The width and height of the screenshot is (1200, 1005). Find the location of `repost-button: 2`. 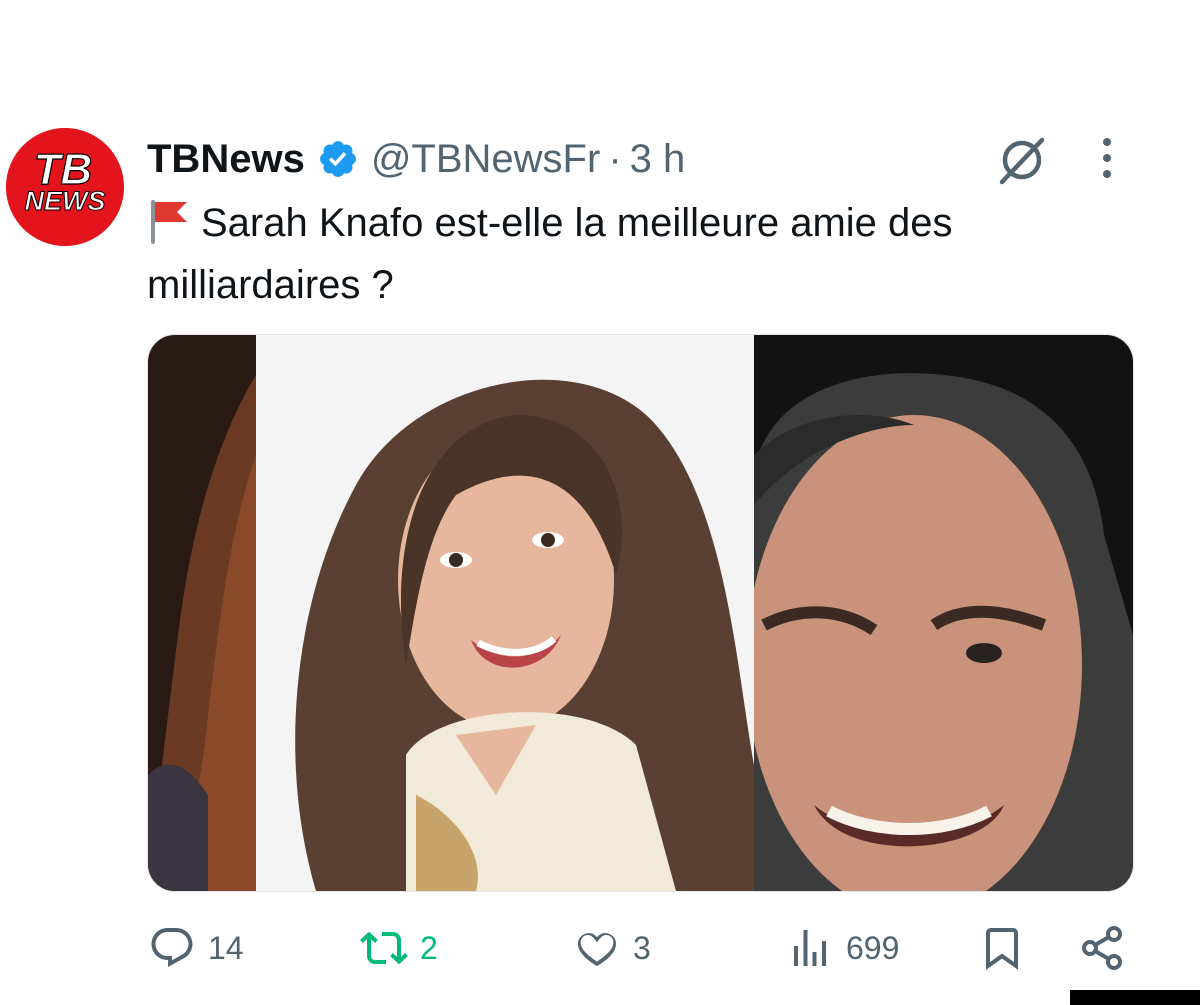

repost-button: 2 is located at coordinates (399, 948).